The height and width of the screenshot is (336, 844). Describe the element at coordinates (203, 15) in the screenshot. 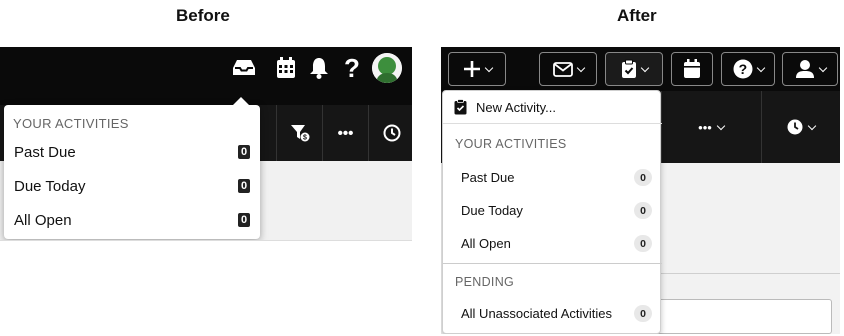

I see `before-heading: Before` at that location.